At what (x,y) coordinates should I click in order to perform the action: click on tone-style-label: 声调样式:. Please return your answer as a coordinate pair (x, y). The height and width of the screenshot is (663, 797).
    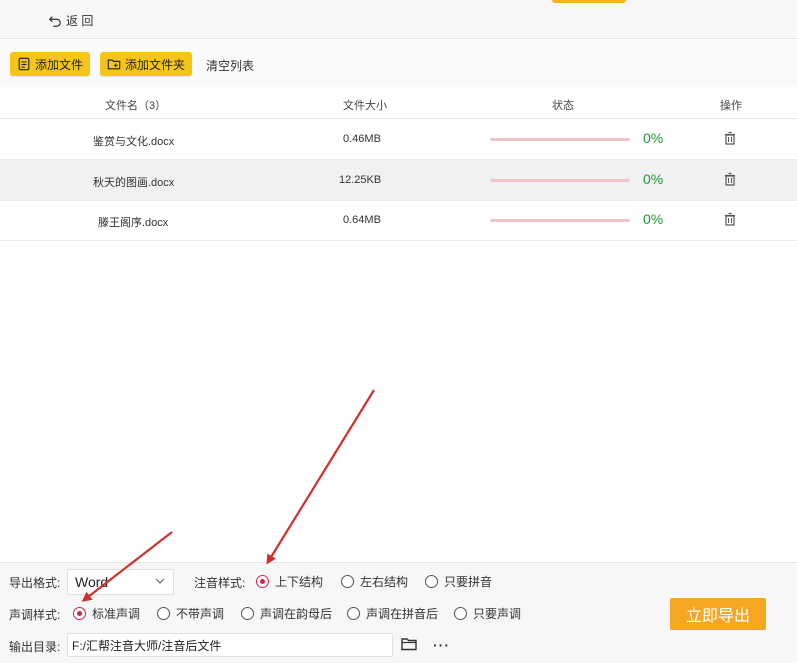
    Looking at the image, I should click on (35, 615).